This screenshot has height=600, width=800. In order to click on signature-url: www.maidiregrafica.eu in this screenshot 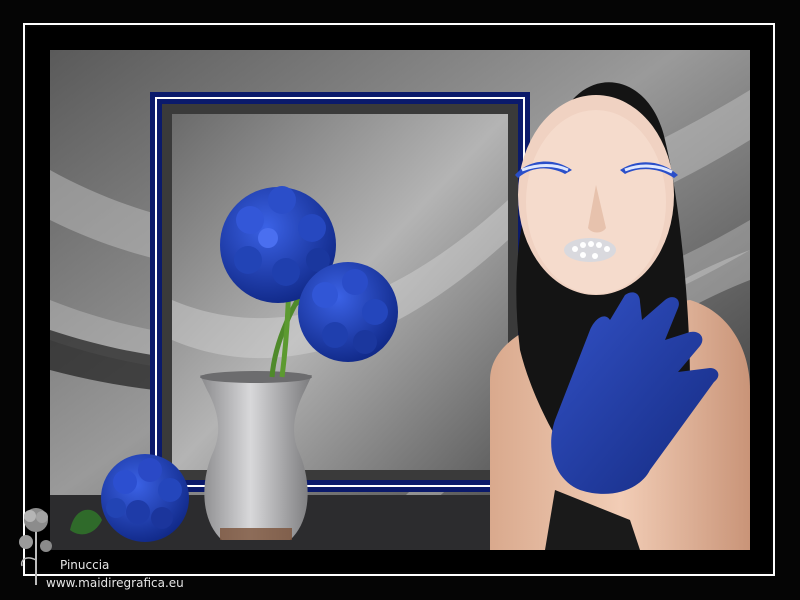, I will do `click(115, 583)`.